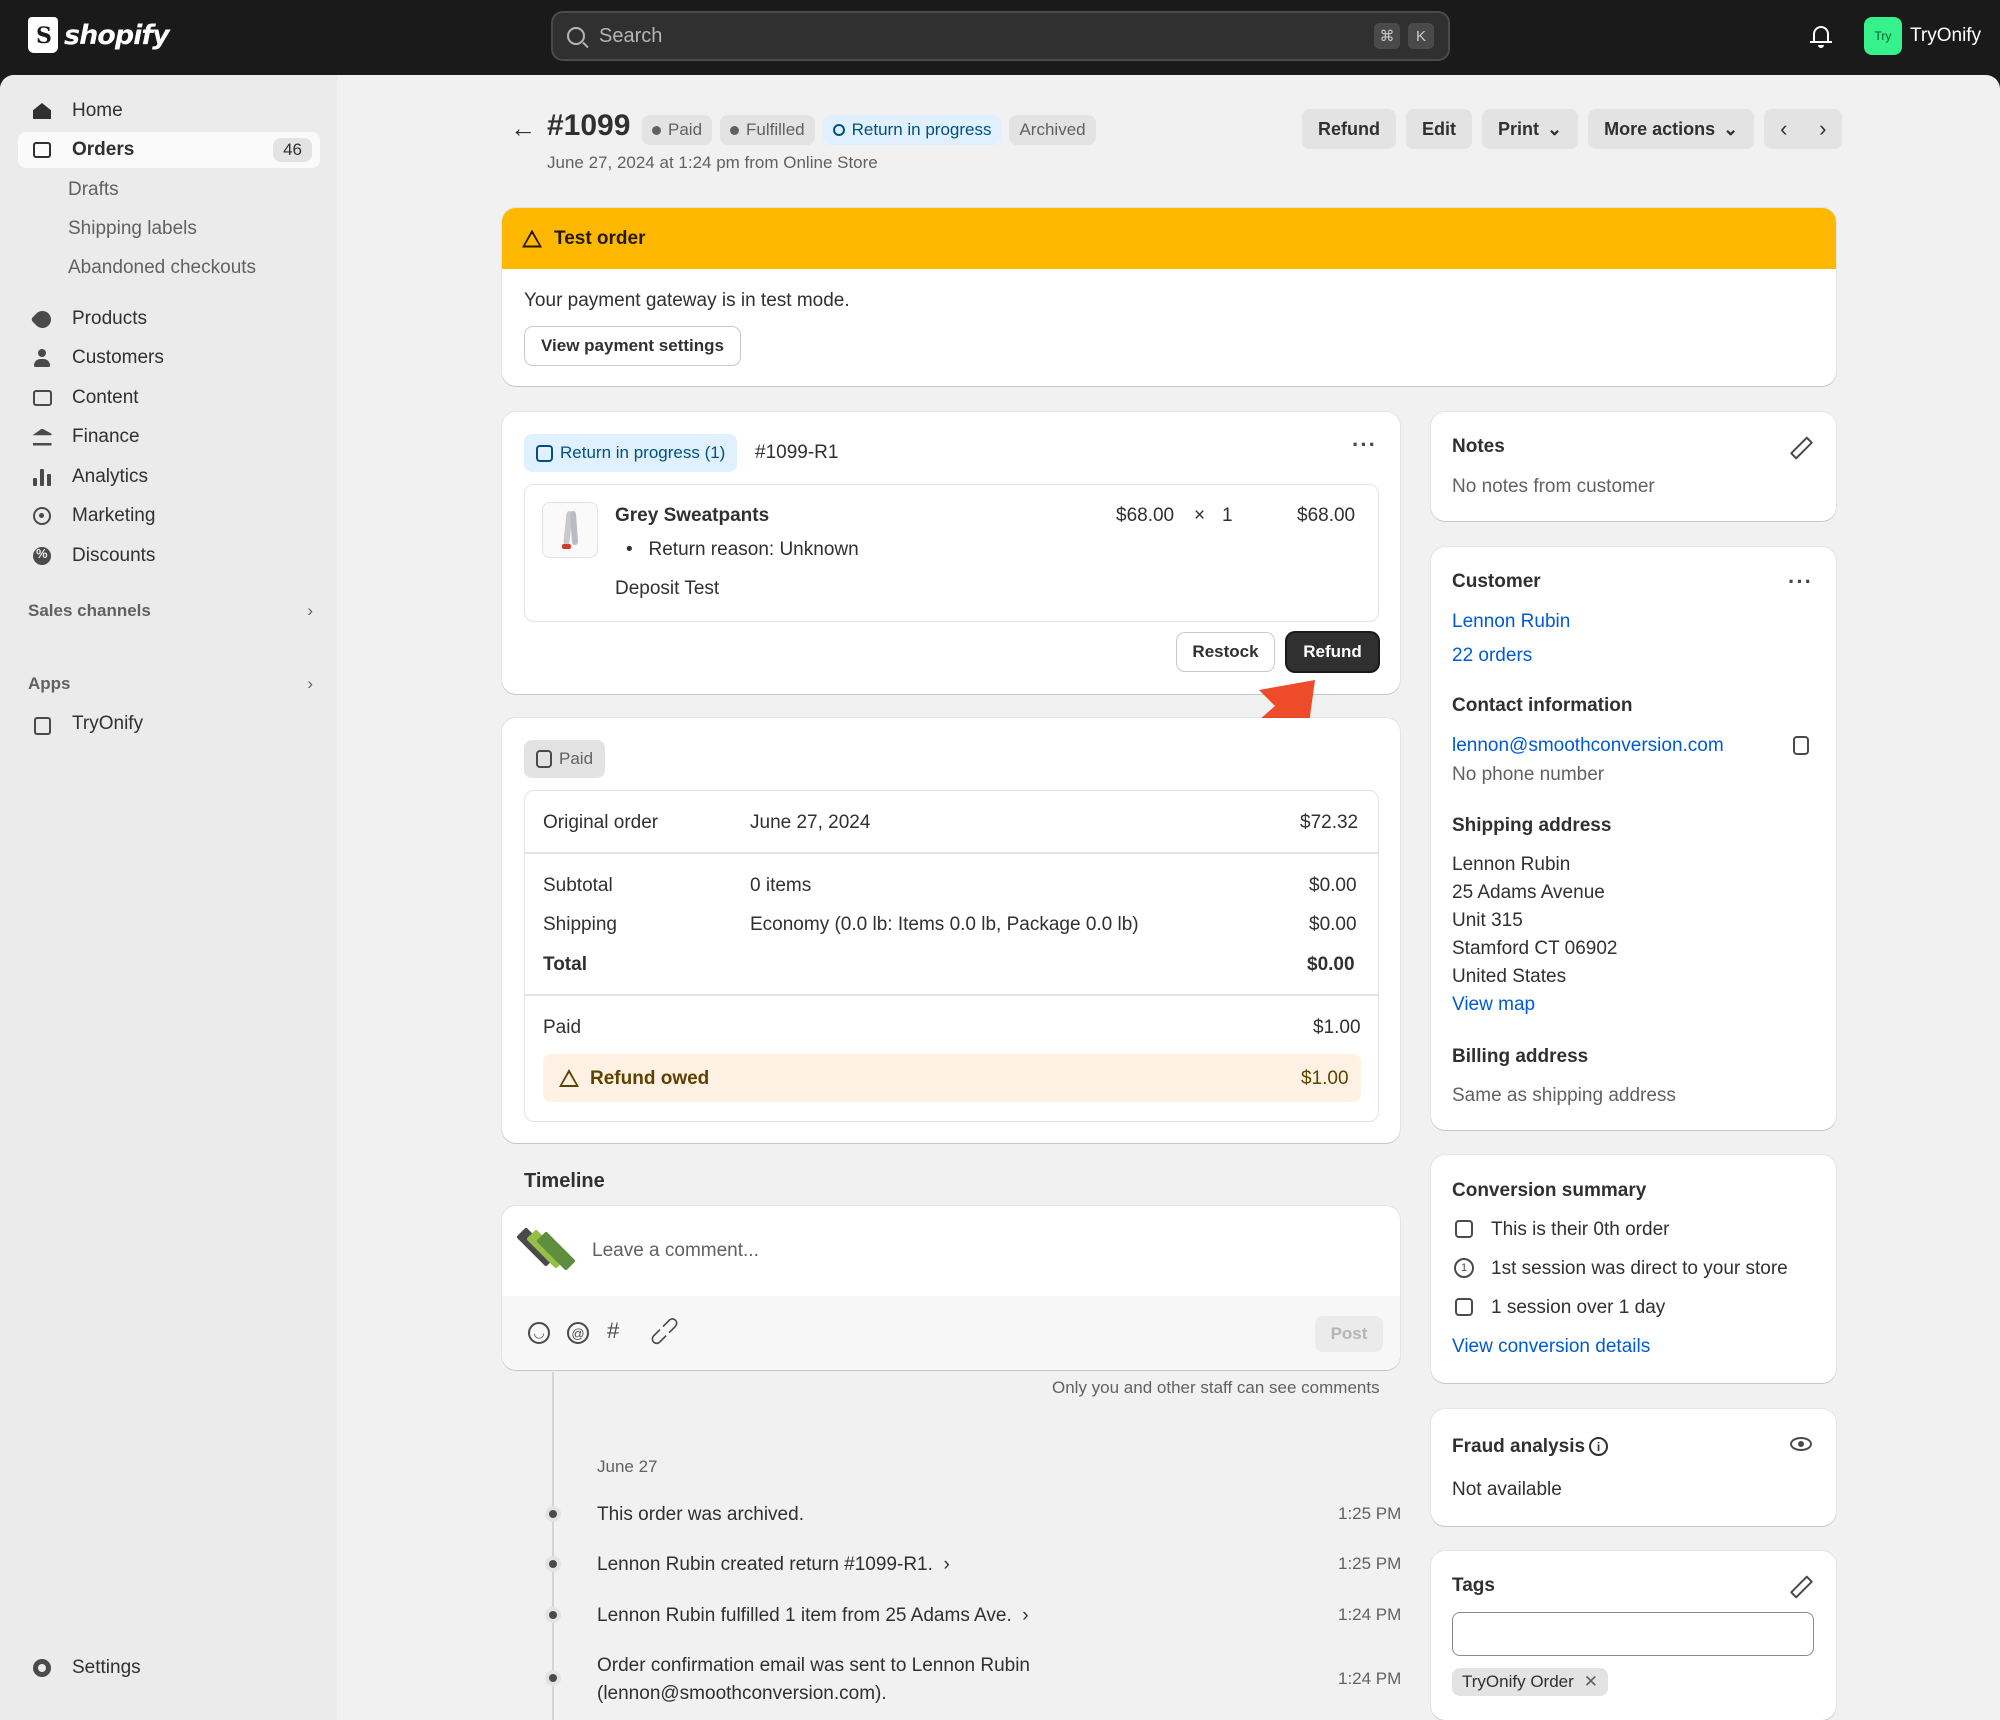 Image resolution: width=2000 pixels, height=1720 pixels. I want to click on sidebar-item-label: Marketing, so click(114, 515).